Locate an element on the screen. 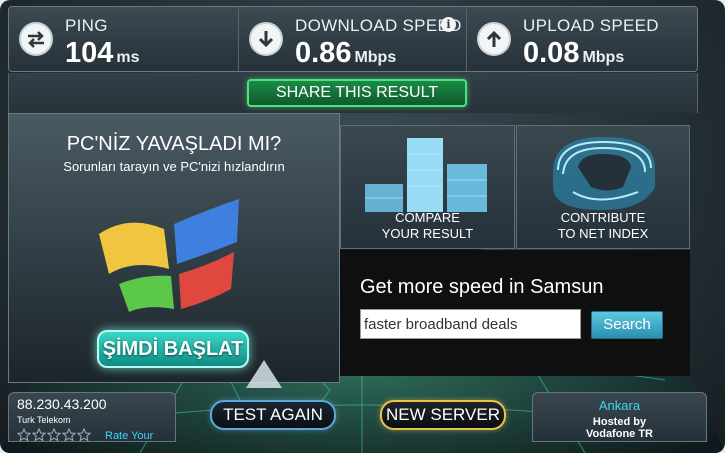 Image resolution: width=725 pixels, height=453 pixels. contribute-tile: CONTRIBUTE TO NET INDEX is located at coordinates (603, 187).